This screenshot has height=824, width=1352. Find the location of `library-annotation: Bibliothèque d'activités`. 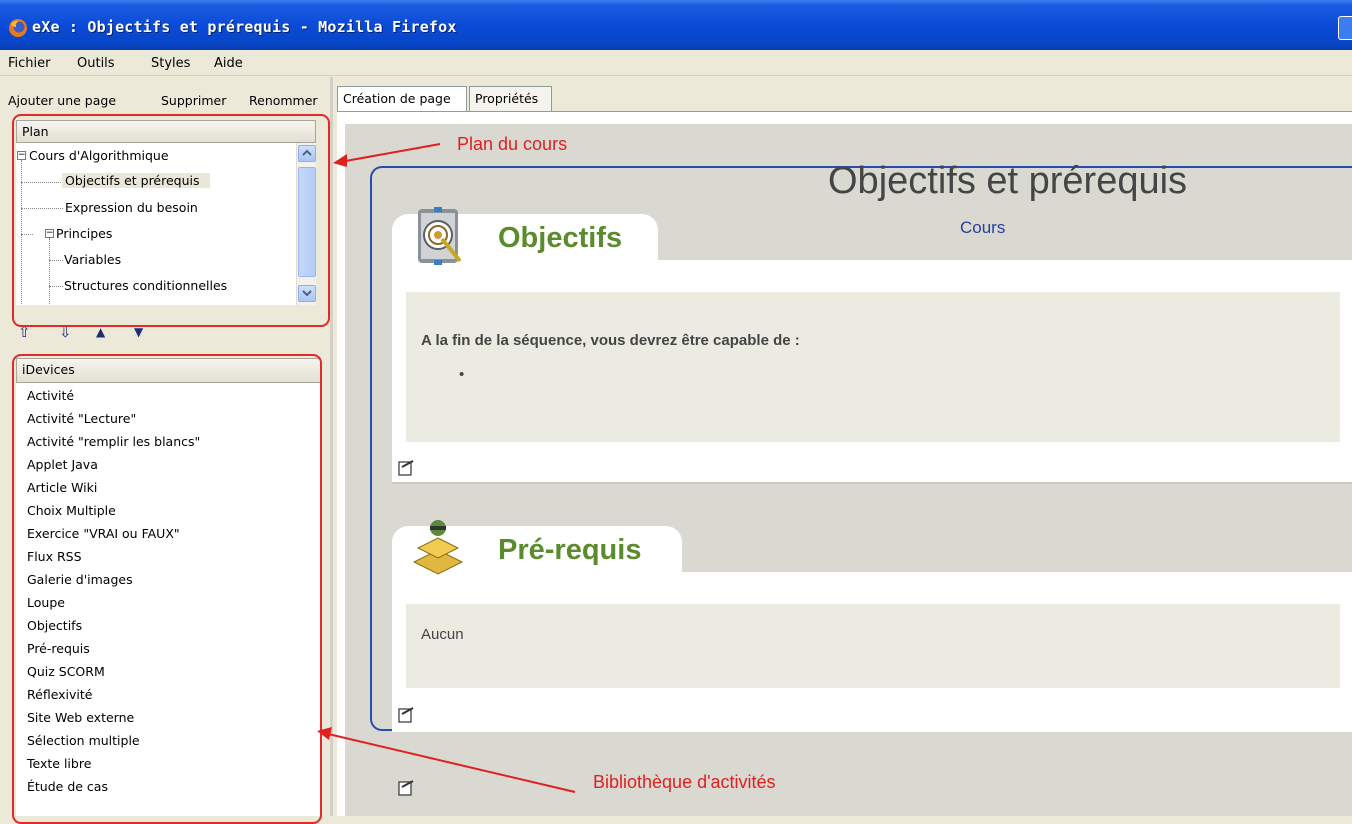

library-annotation: Bibliothèque d'activités is located at coordinates (684, 782).